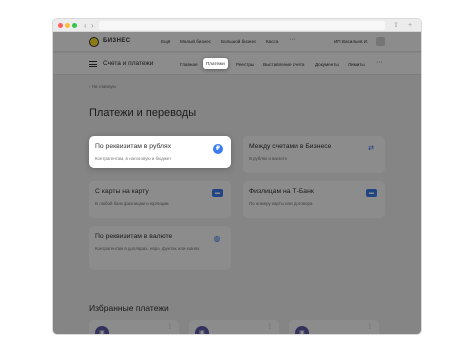 The width and height of the screenshot is (474, 355). I want to click on back-arrow-icon: ‹, so click(85, 25).